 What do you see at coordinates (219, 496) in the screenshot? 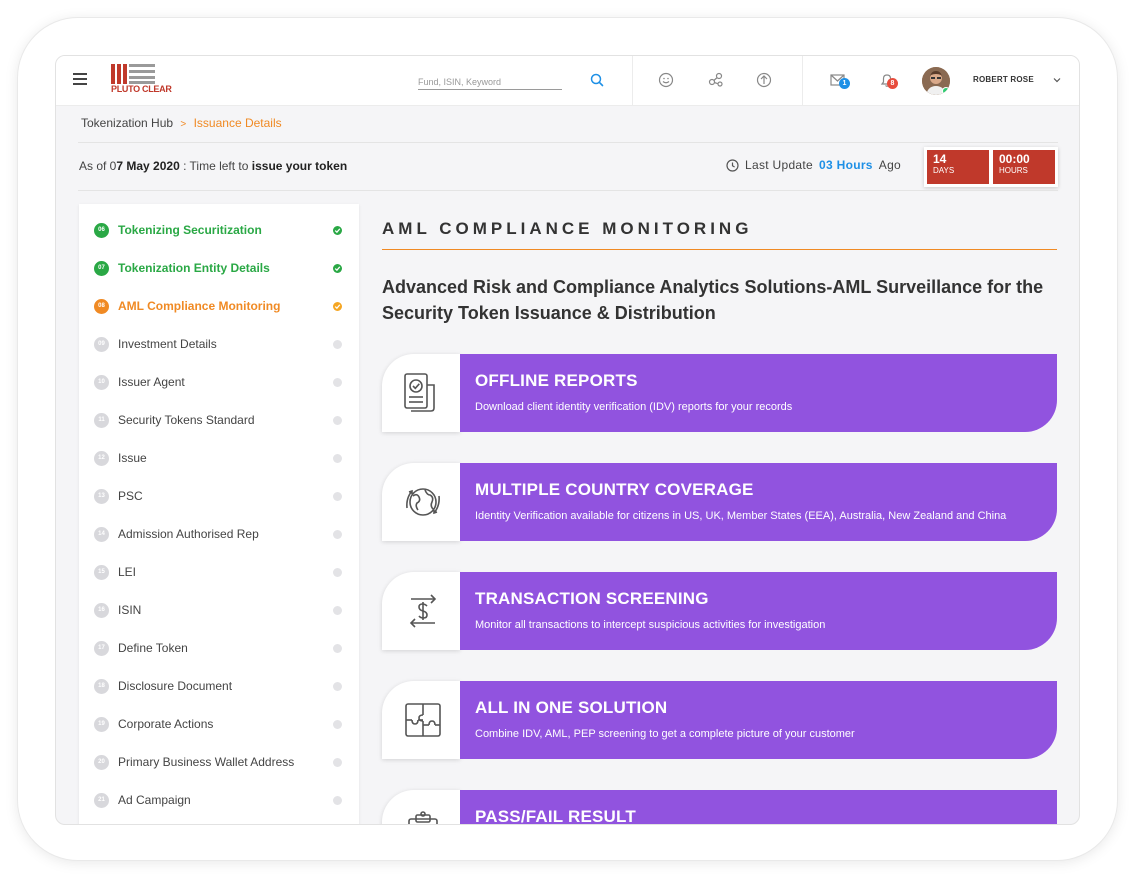
I see `sidebar-step: 13 PSC` at bounding box center [219, 496].